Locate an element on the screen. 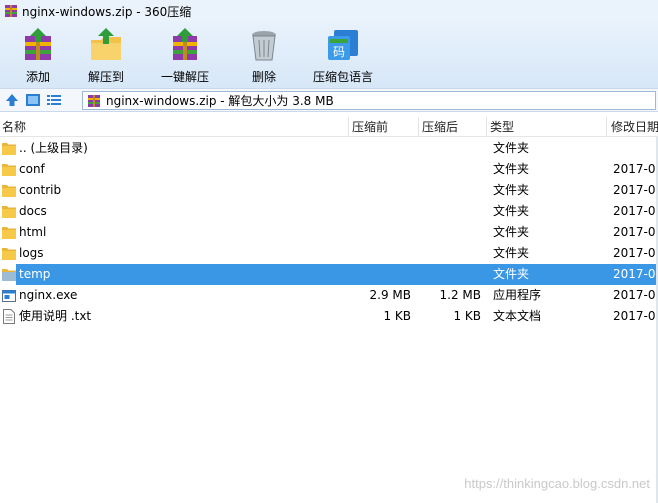  view-thumbnail-button is located at coordinates (33, 100).